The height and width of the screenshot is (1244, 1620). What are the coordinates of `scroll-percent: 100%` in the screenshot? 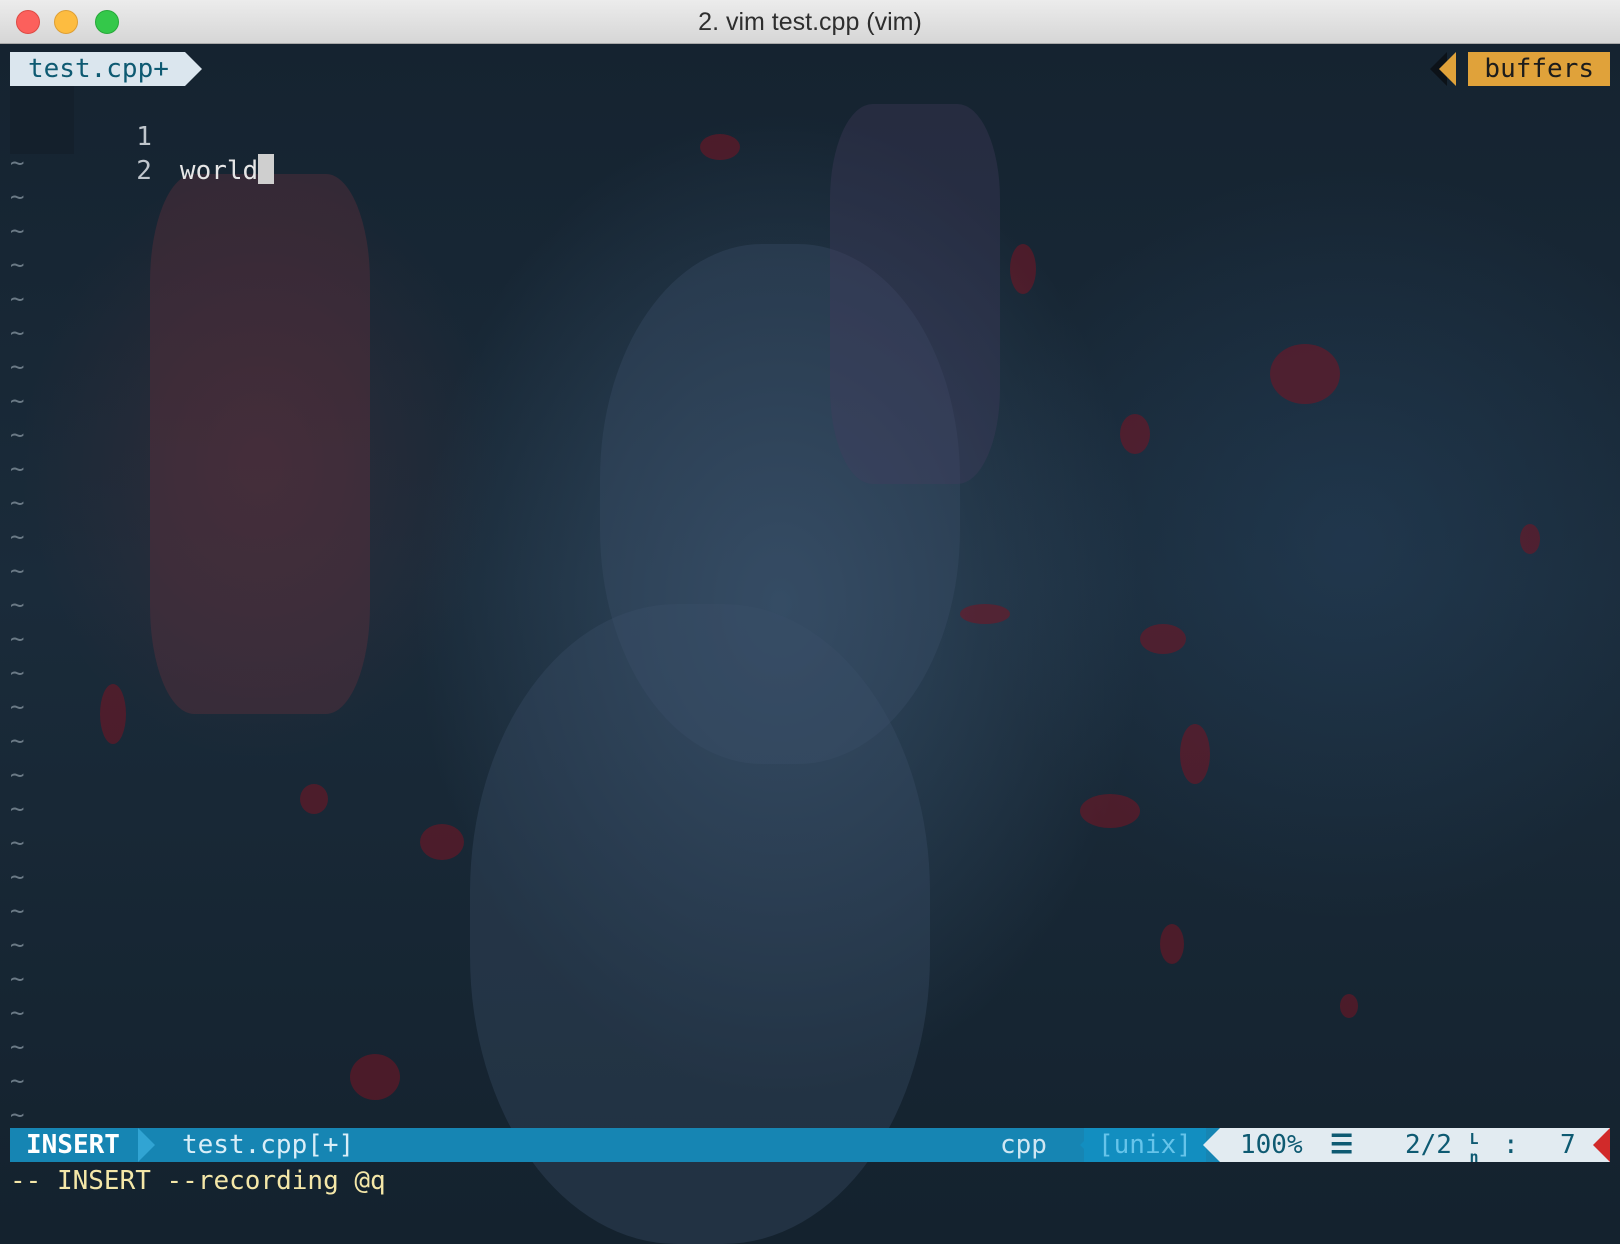 It's located at (1271, 1145).